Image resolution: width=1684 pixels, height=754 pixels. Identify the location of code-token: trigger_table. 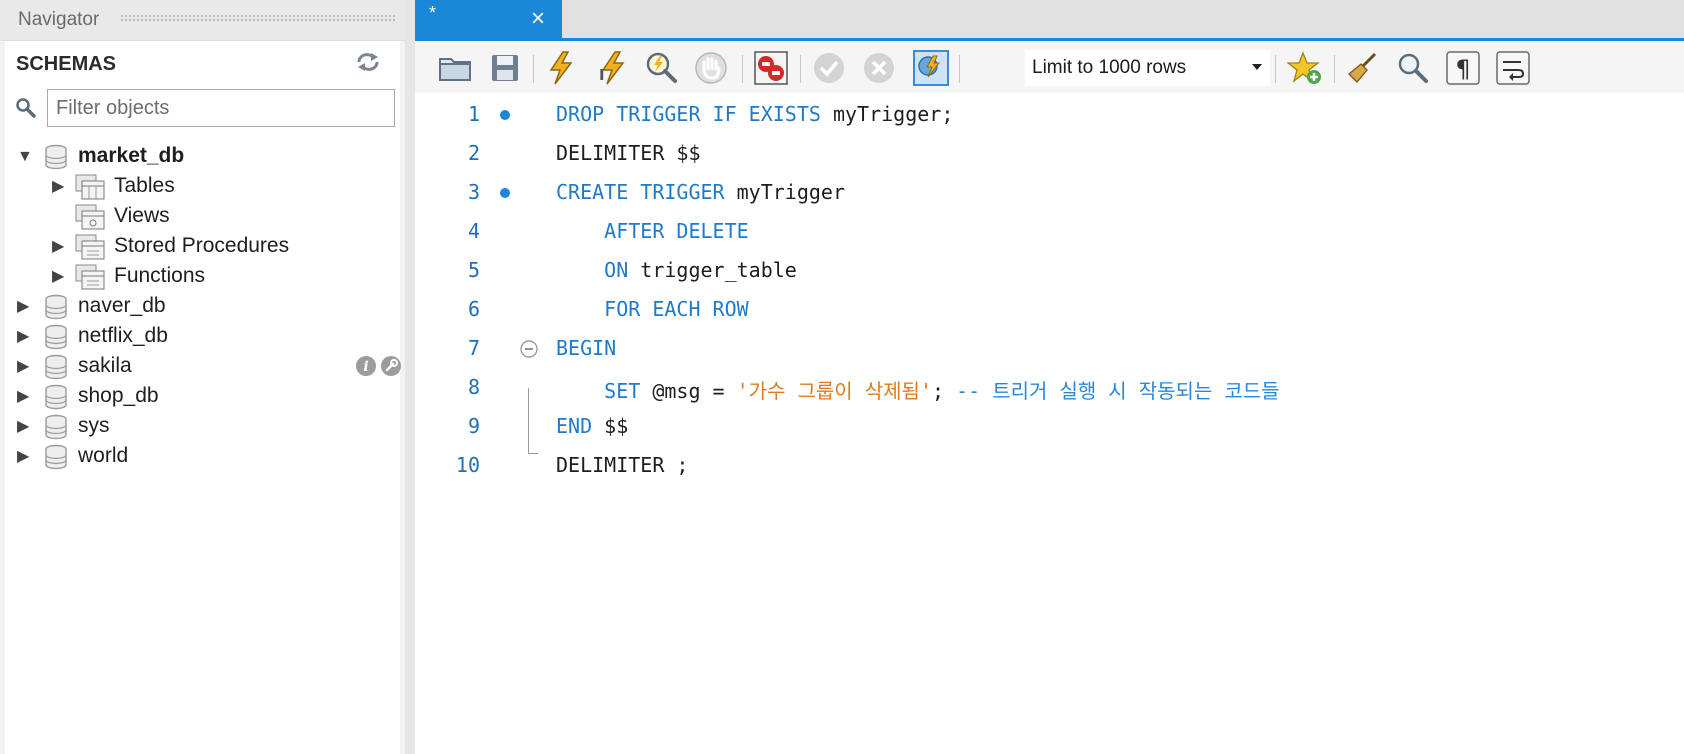
(718, 270).